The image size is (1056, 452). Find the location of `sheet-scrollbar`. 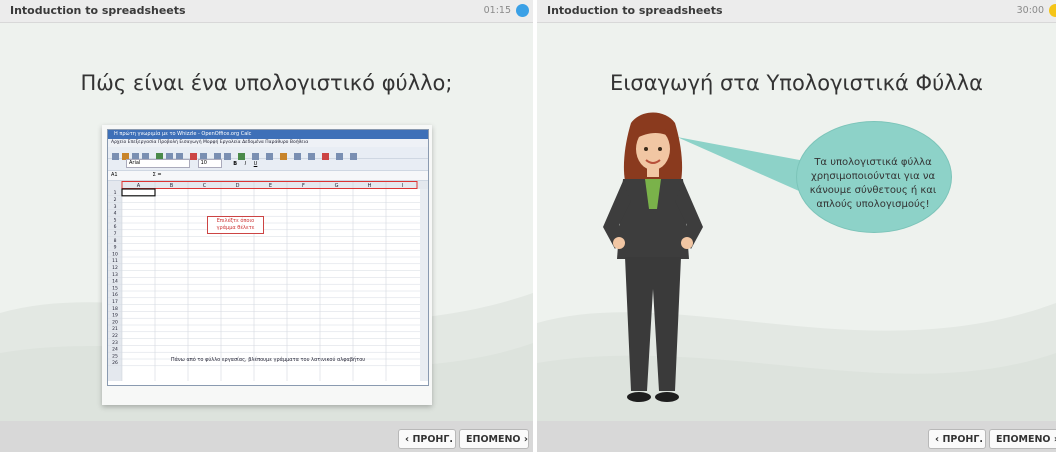

sheet-scrollbar is located at coordinates (424, 285).